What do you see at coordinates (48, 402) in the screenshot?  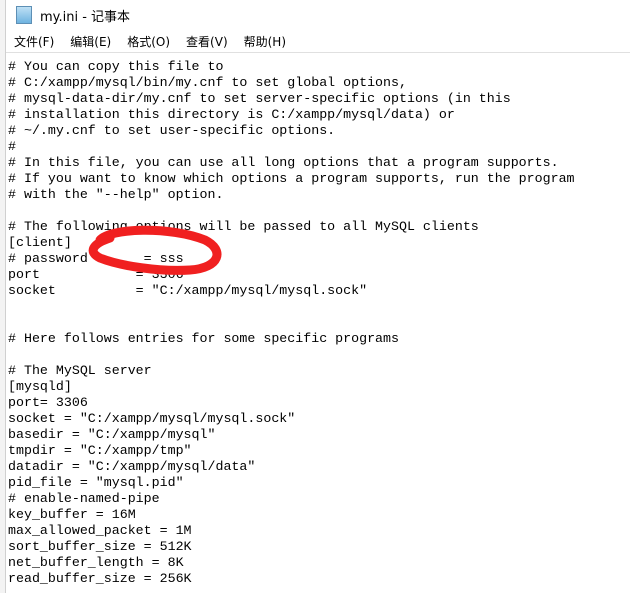 I see `text-line: port= 3306` at bounding box center [48, 402].